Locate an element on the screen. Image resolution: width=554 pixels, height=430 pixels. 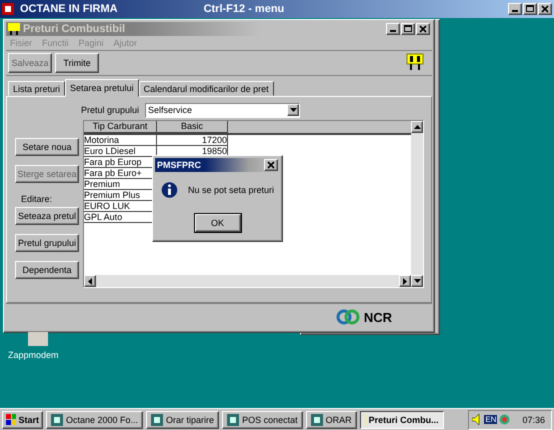
taskbar-button: POS conectat is located at coordinates (262, 419).